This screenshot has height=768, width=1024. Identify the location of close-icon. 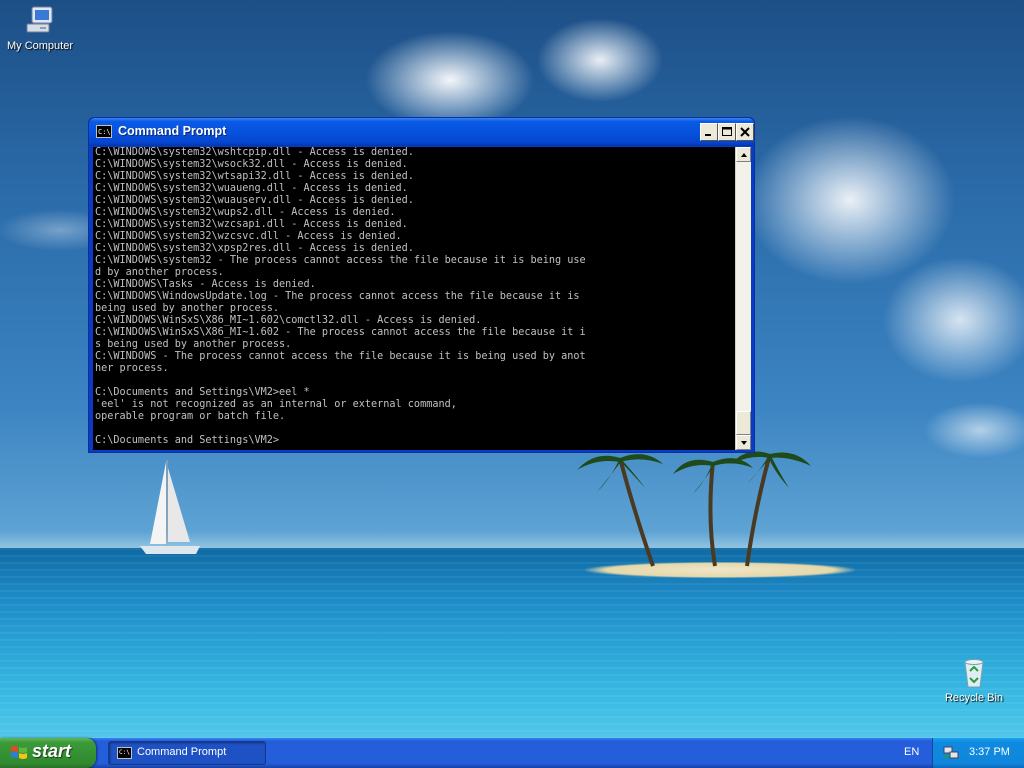
(745, 132).